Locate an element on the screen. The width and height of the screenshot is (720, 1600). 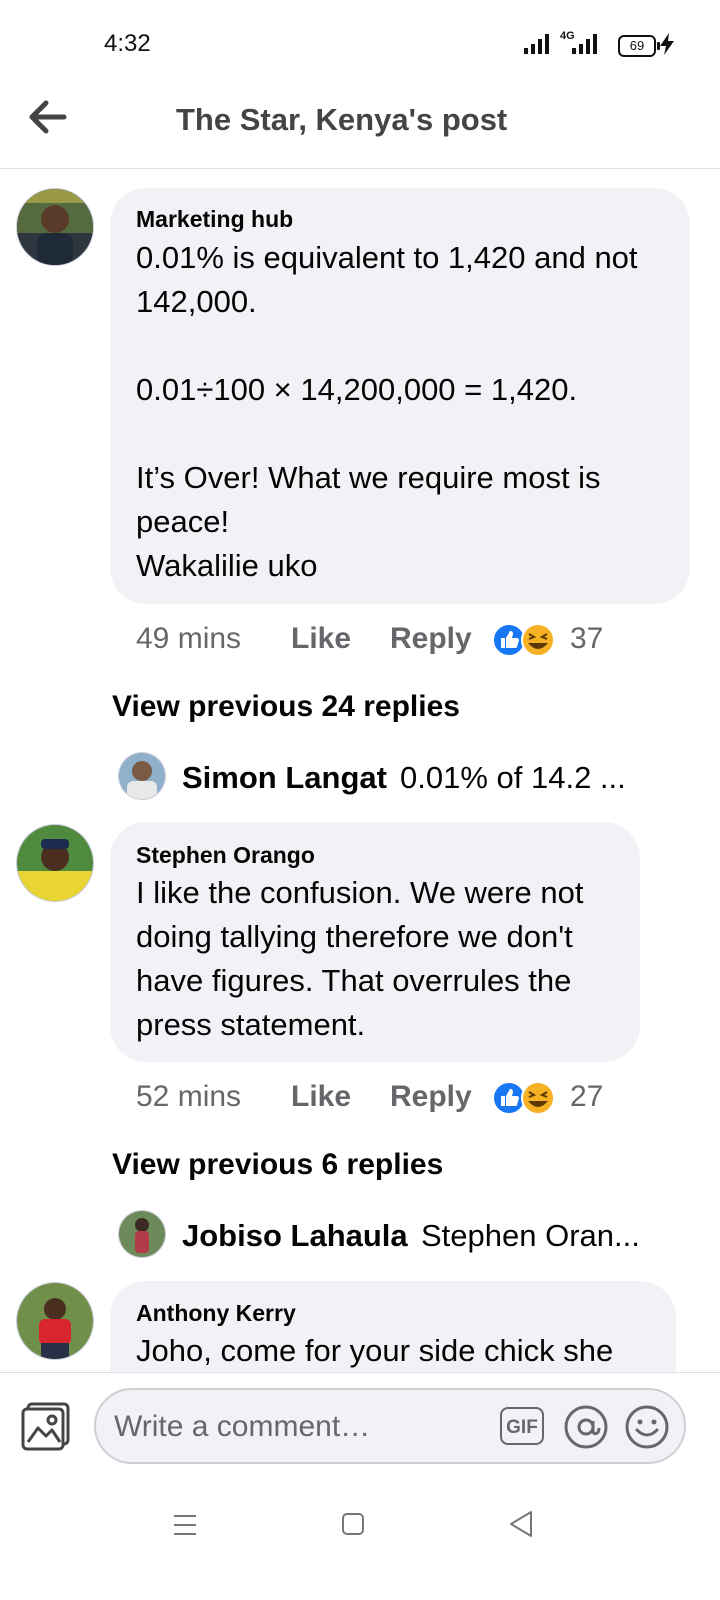
comment-time: 49 mins is located at coordinates (189, 638).